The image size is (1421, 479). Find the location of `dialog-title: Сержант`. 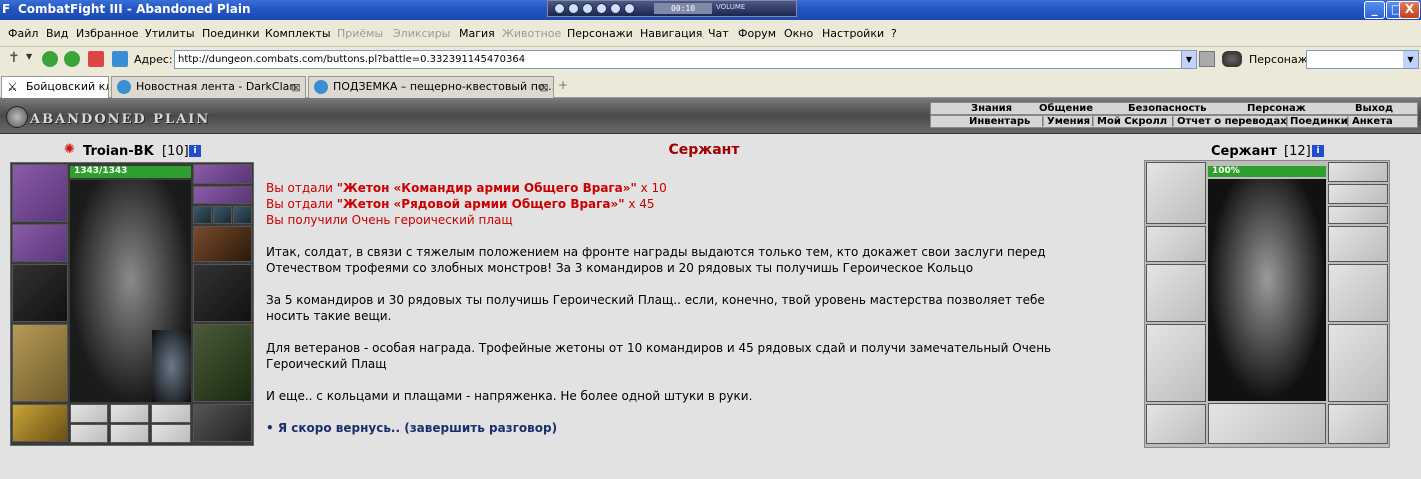

dialog-title: Сержант is located at coordinates (704, 150).